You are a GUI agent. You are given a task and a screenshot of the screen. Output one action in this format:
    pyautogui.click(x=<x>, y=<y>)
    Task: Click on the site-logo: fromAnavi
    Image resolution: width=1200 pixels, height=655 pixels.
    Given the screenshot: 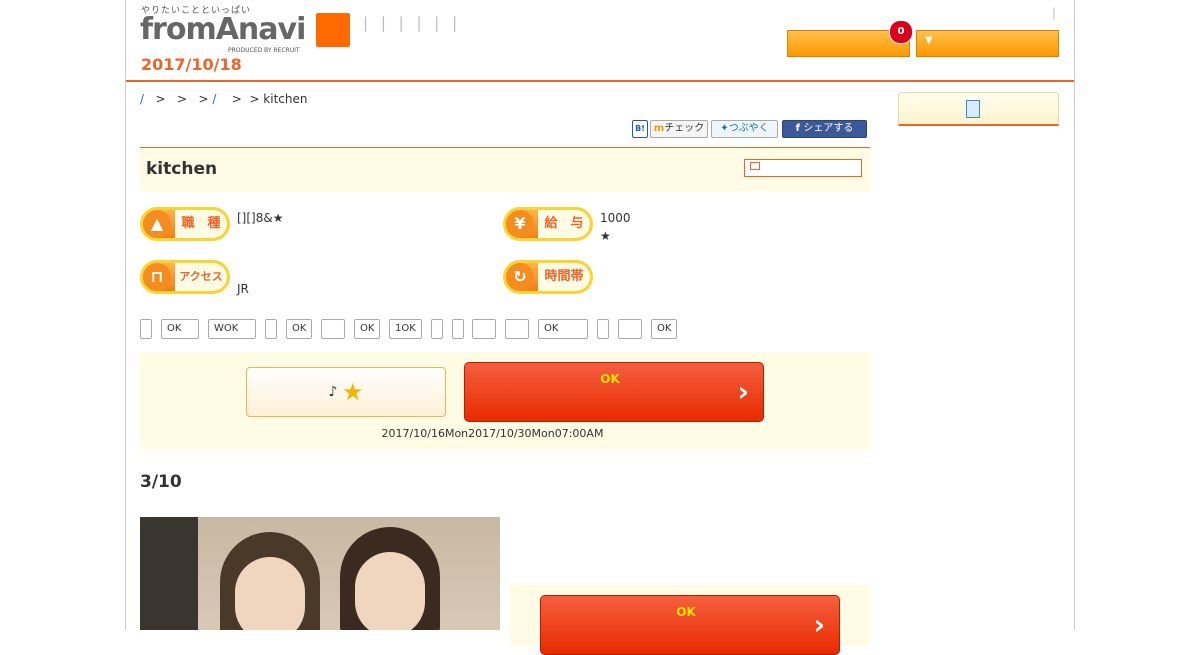 What is the action you would take?
    pyautogui.click(x=223, y=29)
    